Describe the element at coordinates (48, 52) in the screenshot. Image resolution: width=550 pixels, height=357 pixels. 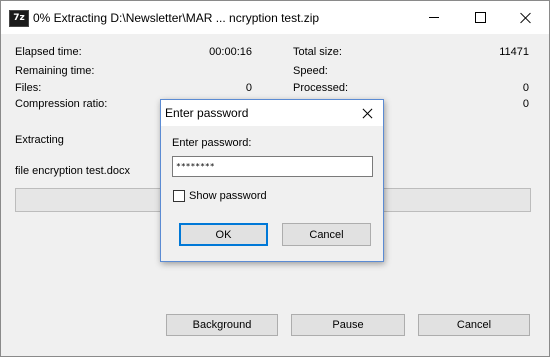
I see `elapsed-time-label: Elapsed time:` at that location.